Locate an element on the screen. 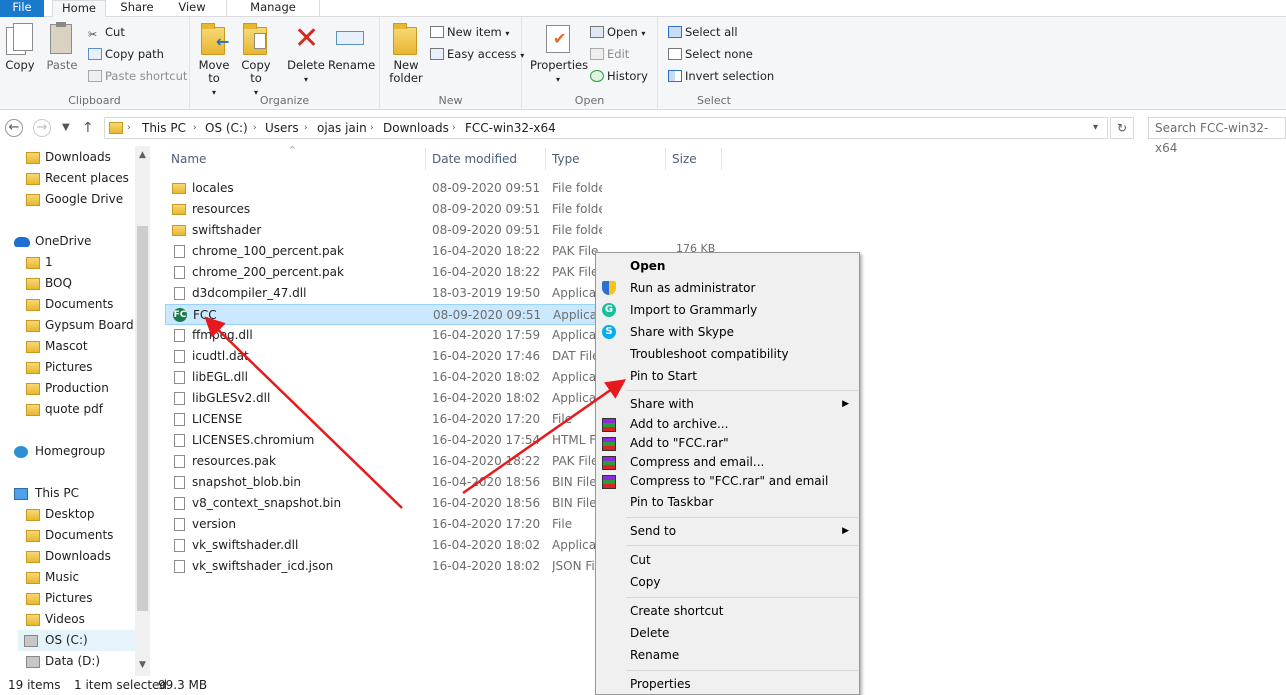 The width and height of the screenshot is (1286, 695). table-row: locales 08-09-2020 09:51 File folder is located at coordinates (385, 188).